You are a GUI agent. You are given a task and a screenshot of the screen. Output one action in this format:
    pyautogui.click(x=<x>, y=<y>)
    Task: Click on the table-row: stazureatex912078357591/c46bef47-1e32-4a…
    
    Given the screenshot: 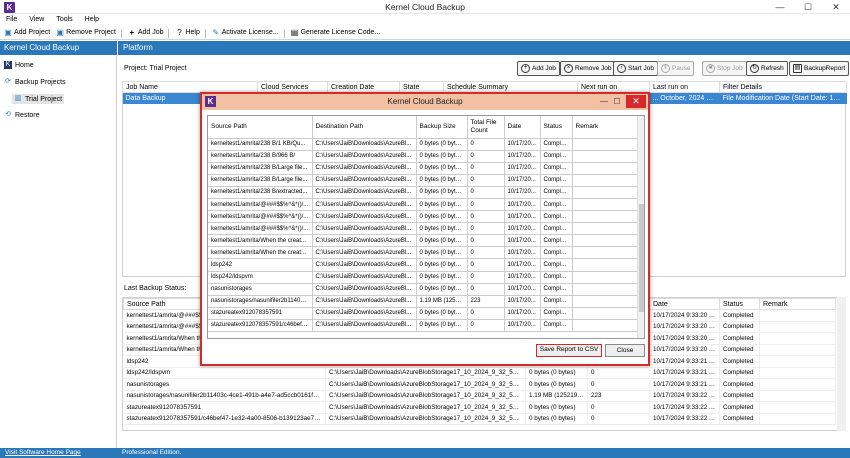 What is the action you would take?
    pyautogui.click(x=479, y=419)
    